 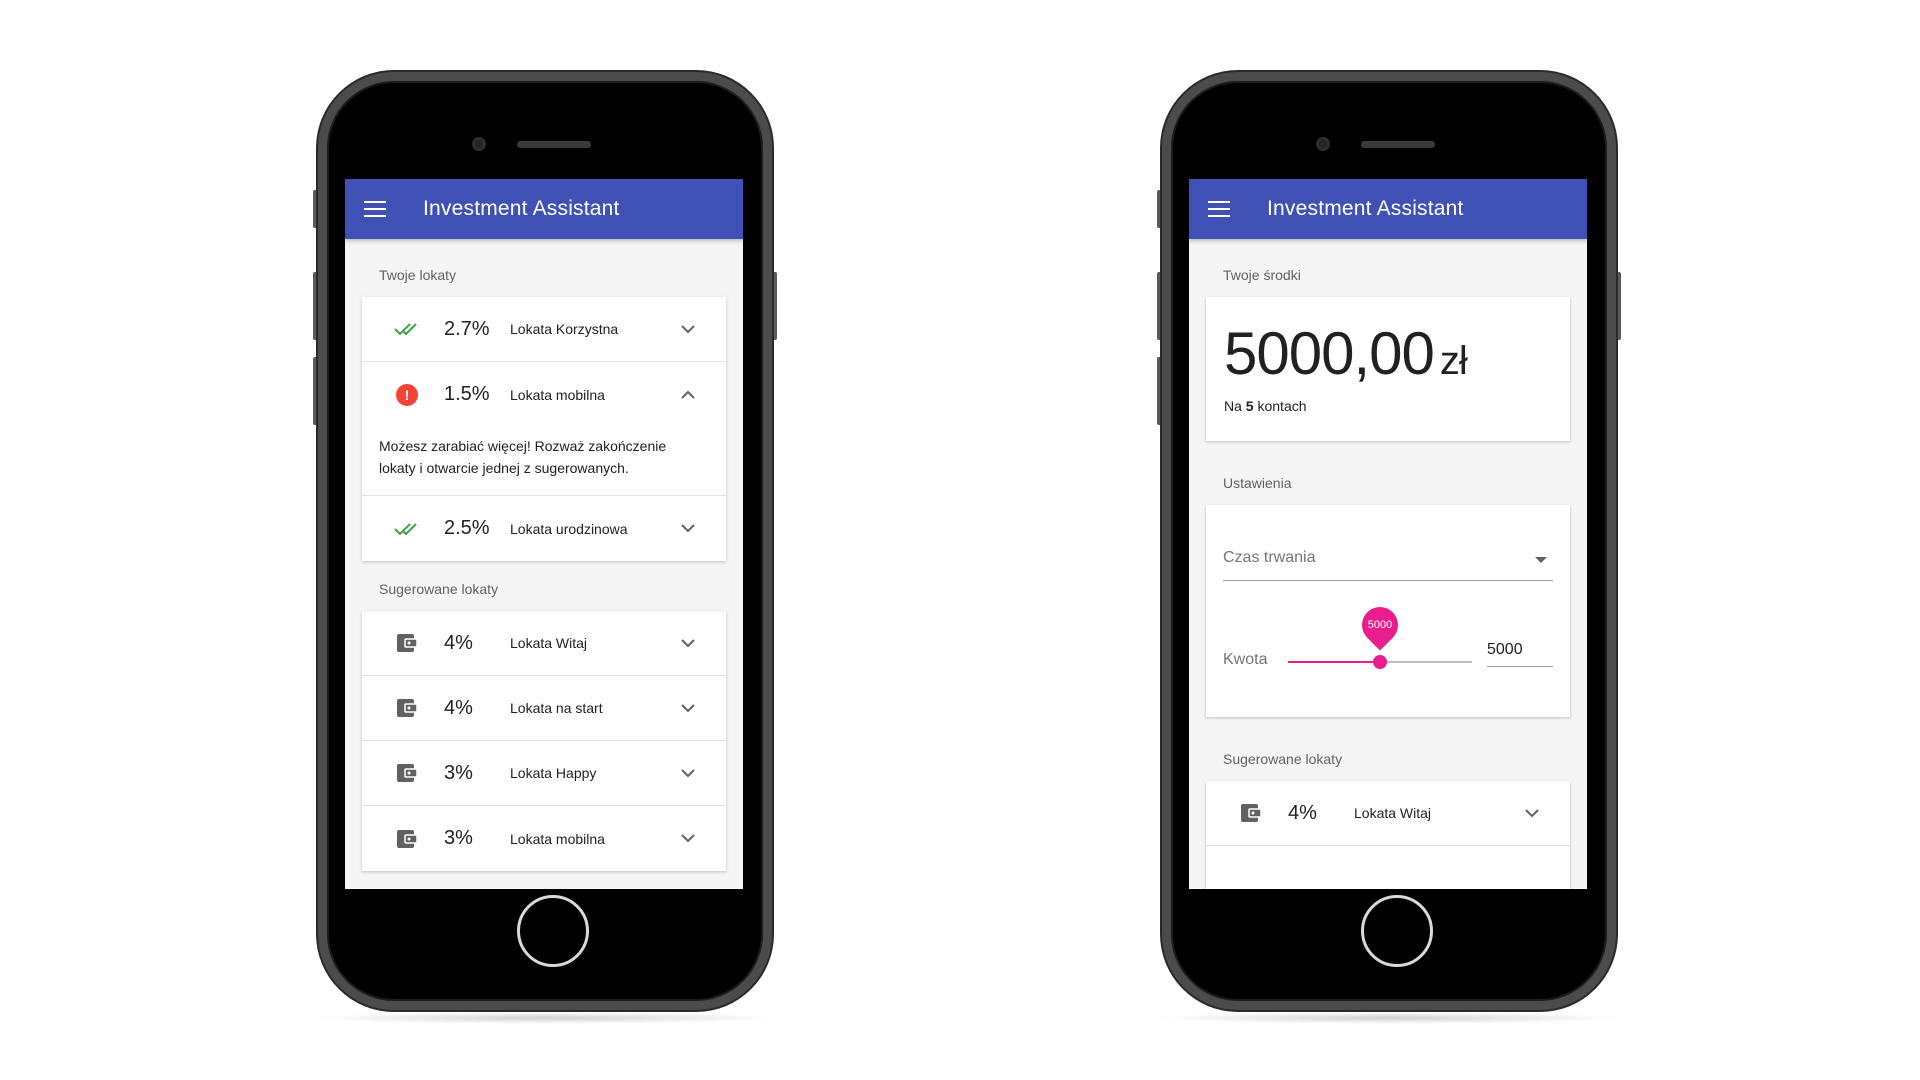 I want to click on suggested-name: Lokata mobilna, so click(x=557, y=838).